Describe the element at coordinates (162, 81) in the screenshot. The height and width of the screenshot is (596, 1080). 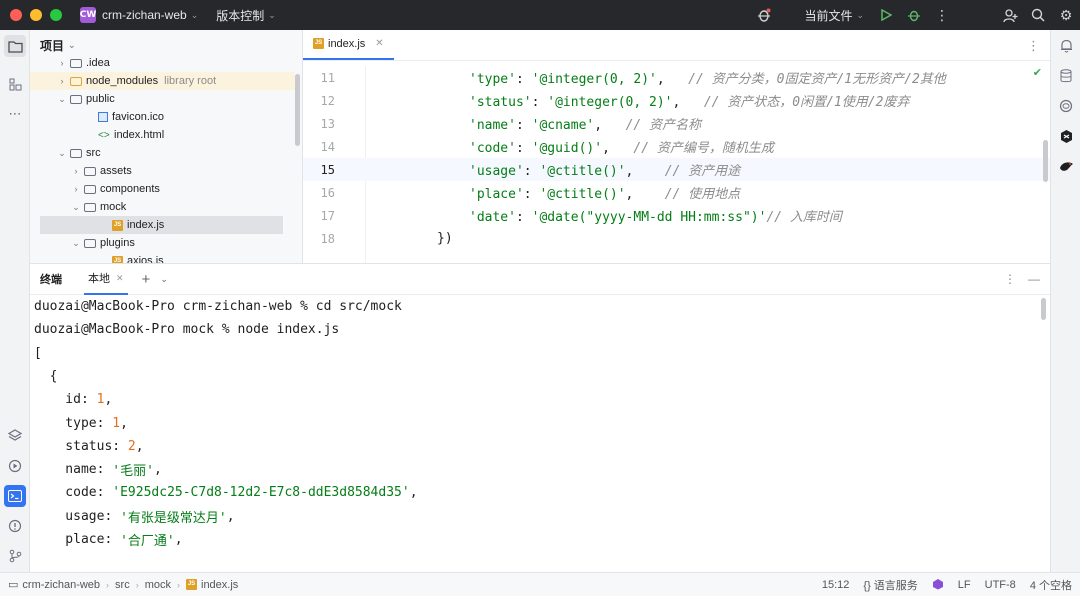
I see `tree-item: › node_modules library root` at that location.